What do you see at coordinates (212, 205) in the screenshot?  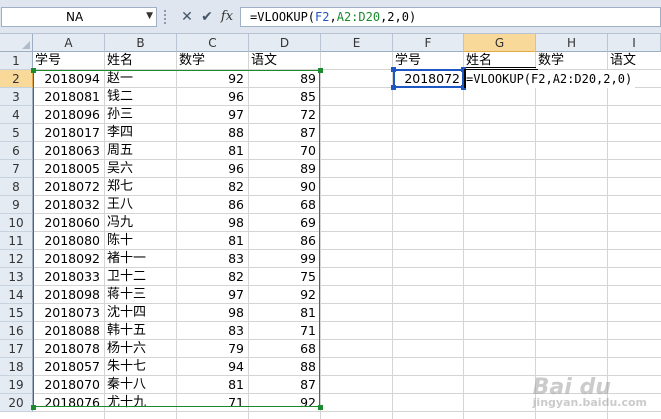 I see `cell-math: 86` at bounding box center [212, 205].